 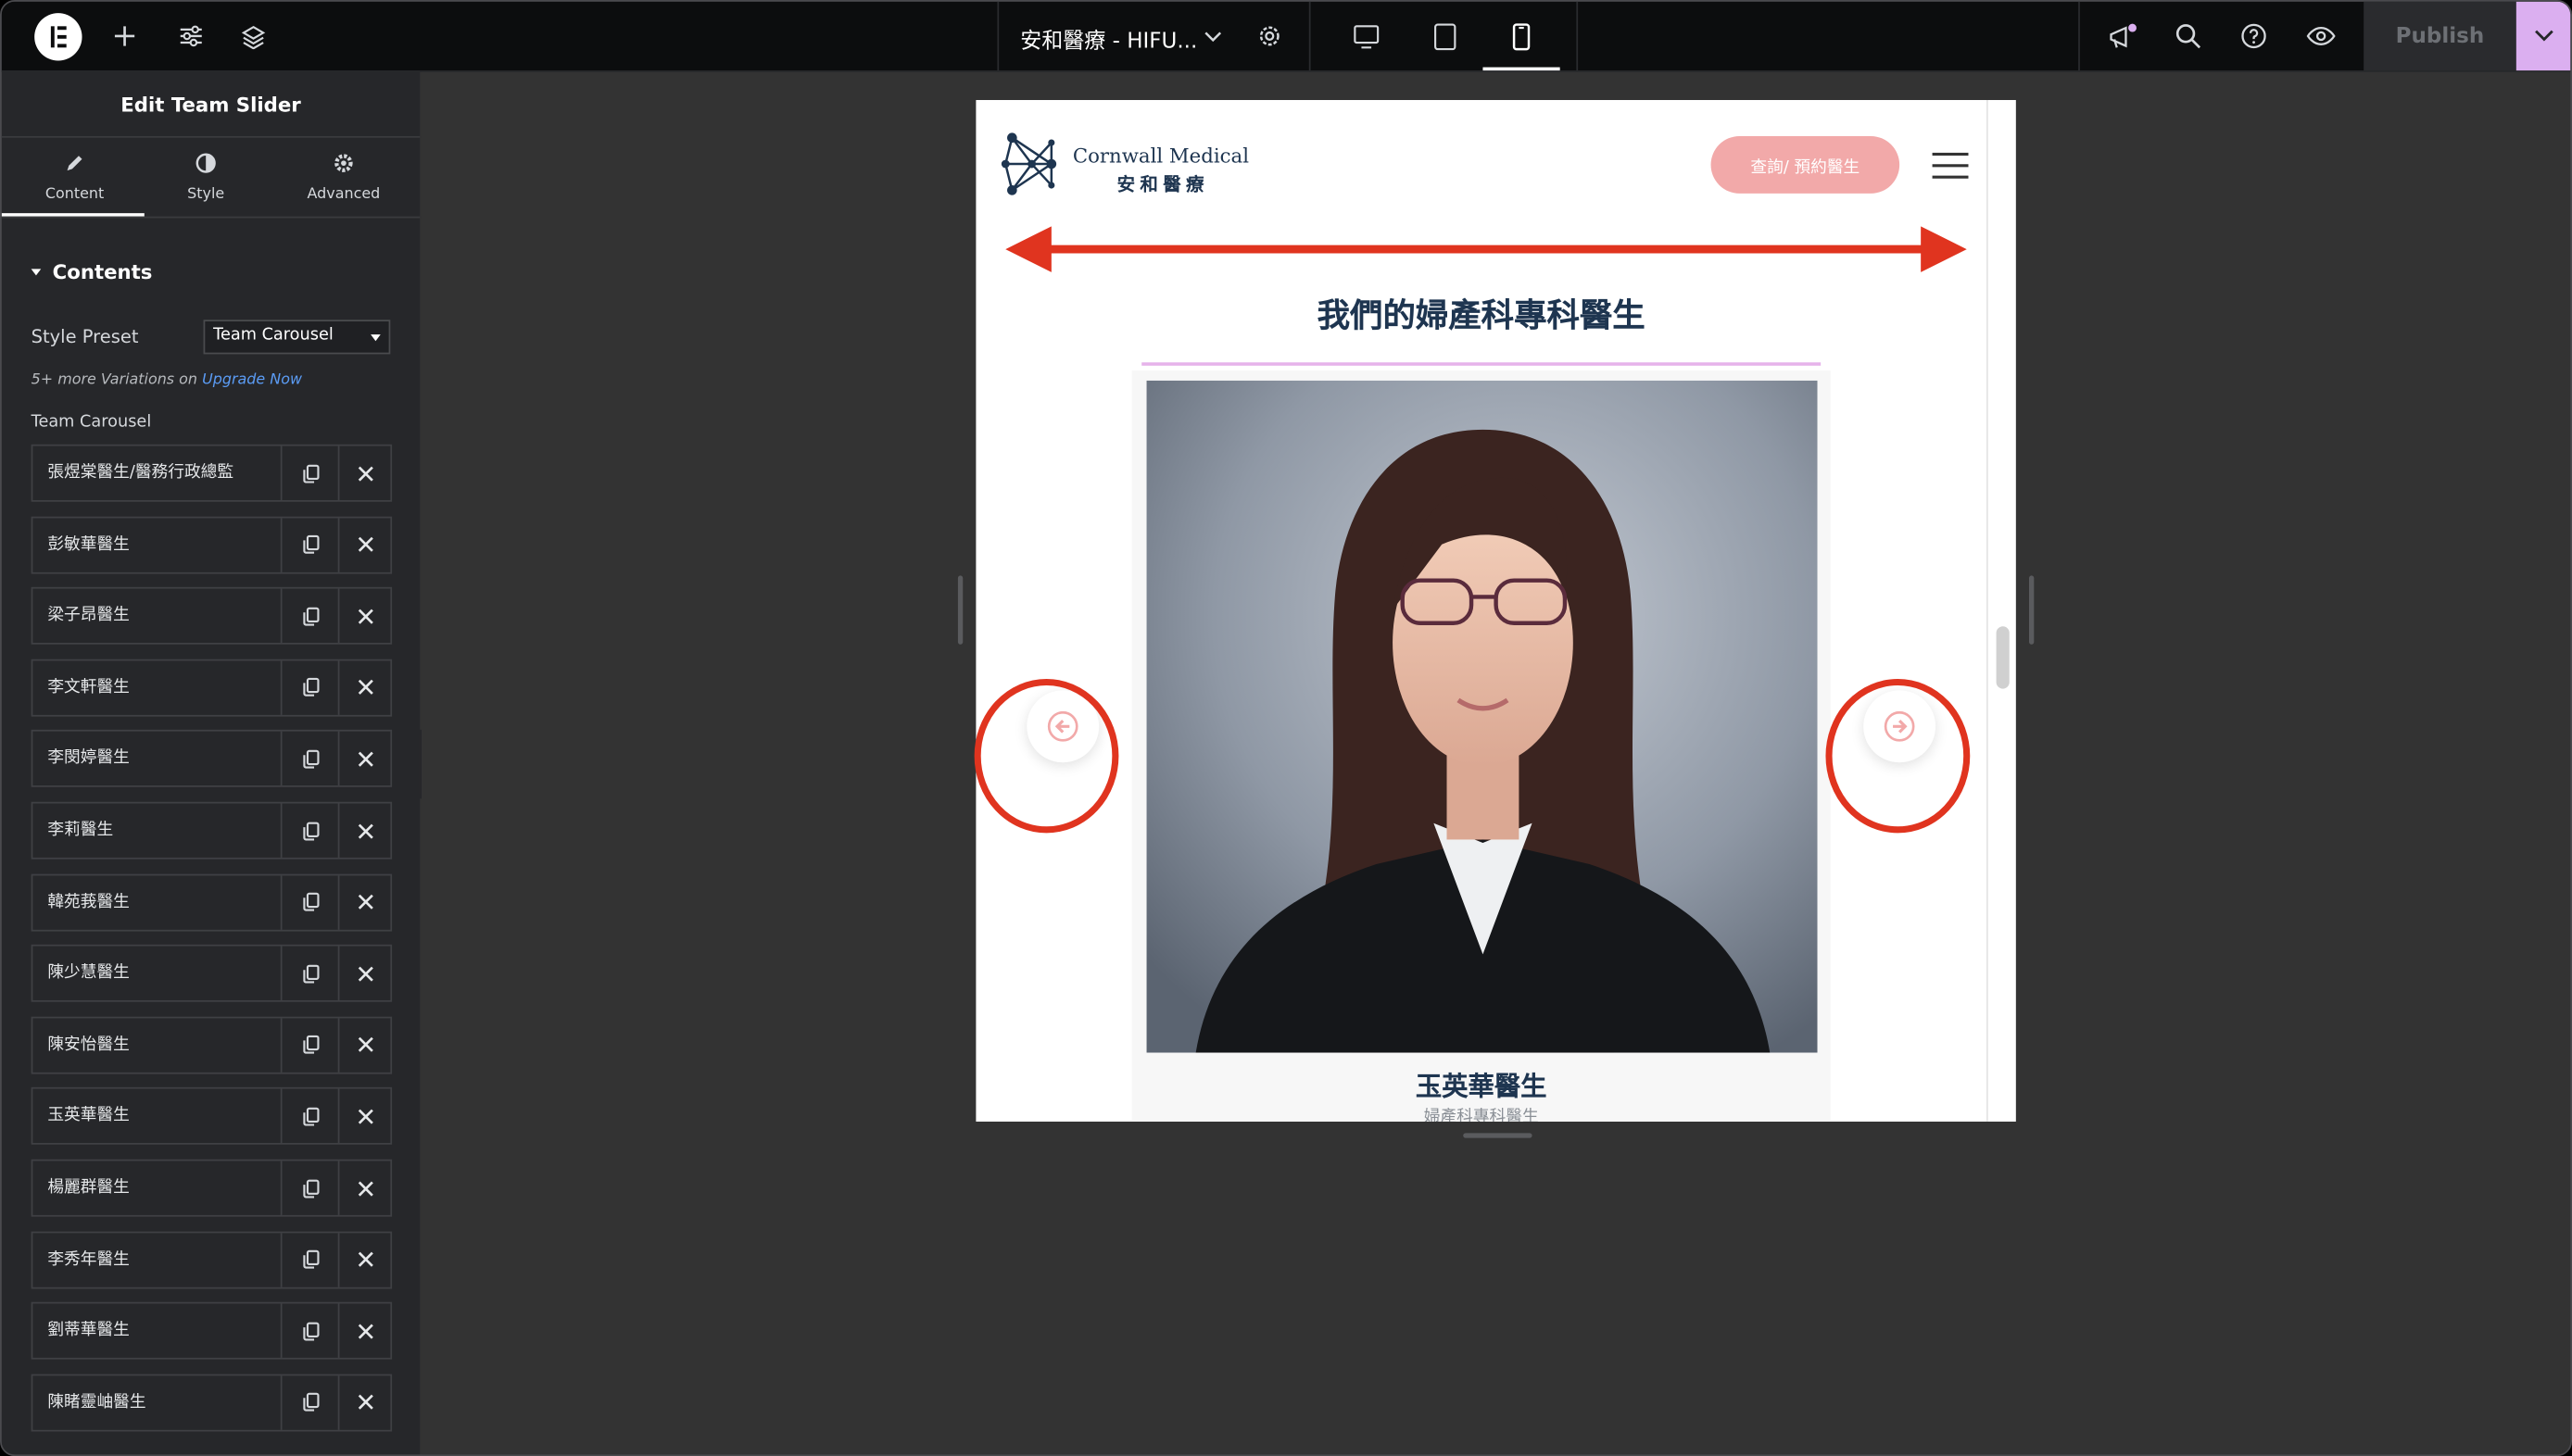 What do you see at coordinates (274, 335) in the screenshot?
I see `style-preset-value: Team Carousel` at bounding box center [274, 335].